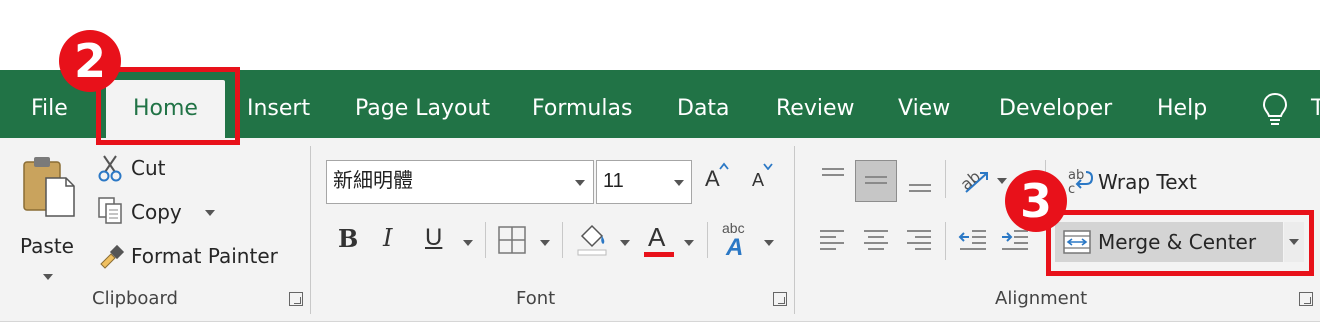  I want to click on phonetic-guide-button: abc A, so click(737, 240).